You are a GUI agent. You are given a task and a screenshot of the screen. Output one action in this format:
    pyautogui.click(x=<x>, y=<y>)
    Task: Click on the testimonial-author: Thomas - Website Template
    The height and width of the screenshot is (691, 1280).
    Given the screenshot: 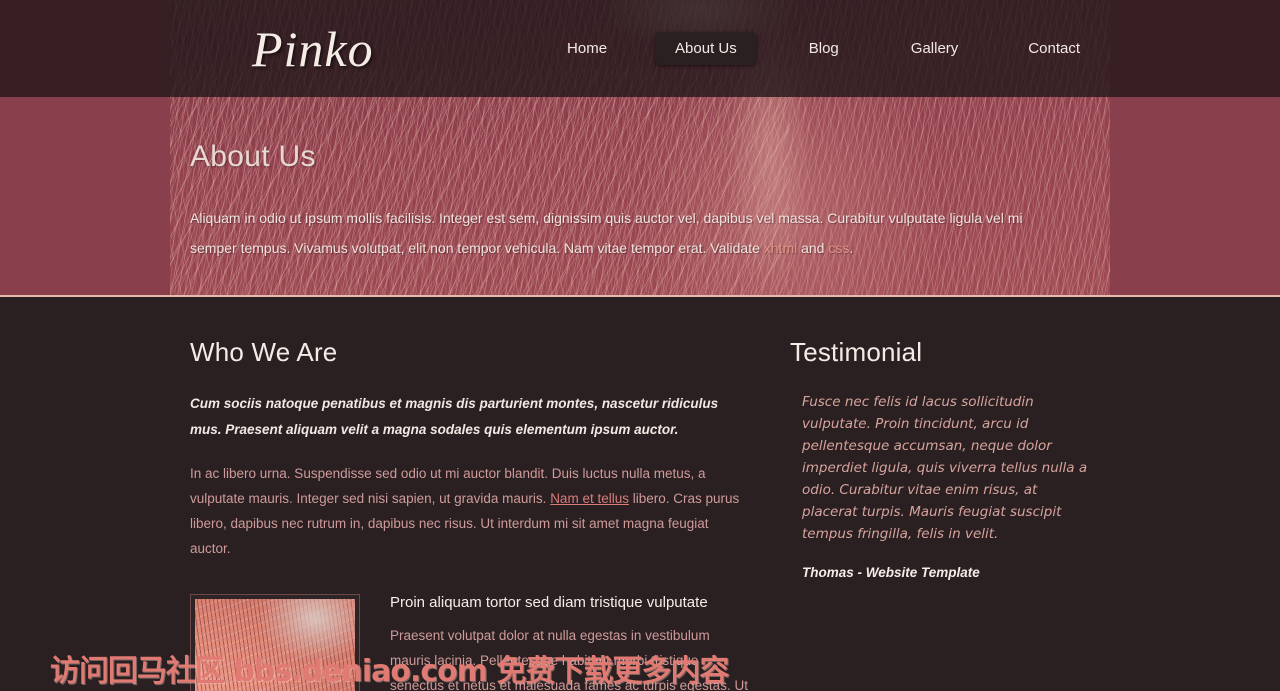 What is the action you would take?
    pyautogui.click(x=891, y=572)
    